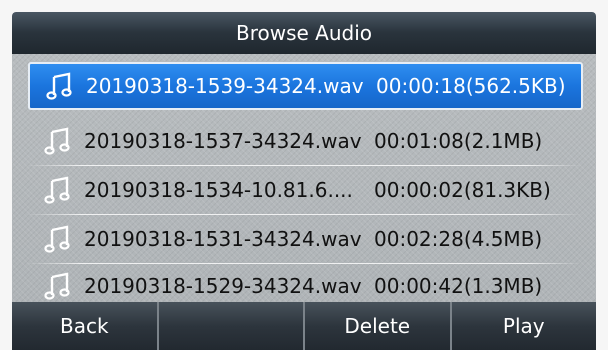 The width and height of the screenshot is (608, 350). Describe the element at coordinates (85, 326) in the screenshot. I see `back-softkey: Back` at that location.